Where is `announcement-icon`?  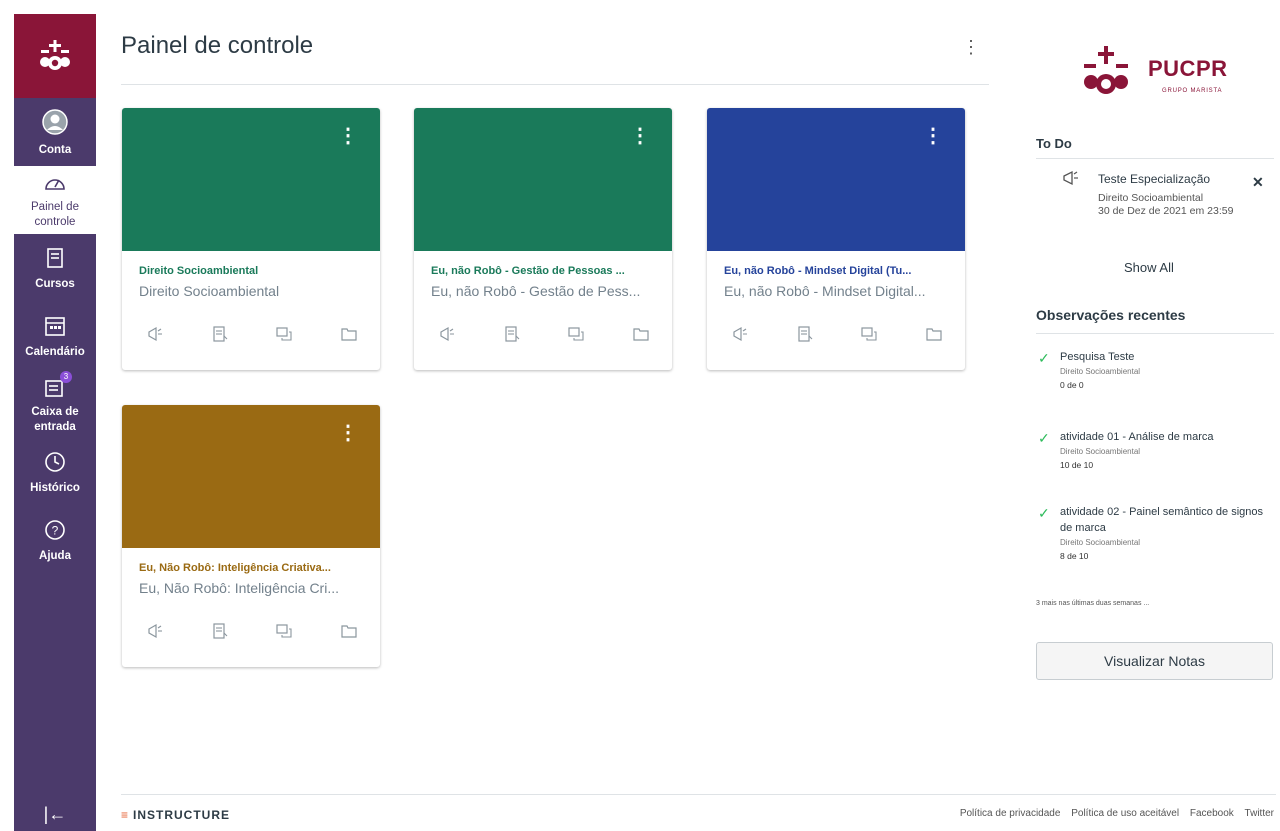
announcement-icon is located at coordinates (1071, 180).